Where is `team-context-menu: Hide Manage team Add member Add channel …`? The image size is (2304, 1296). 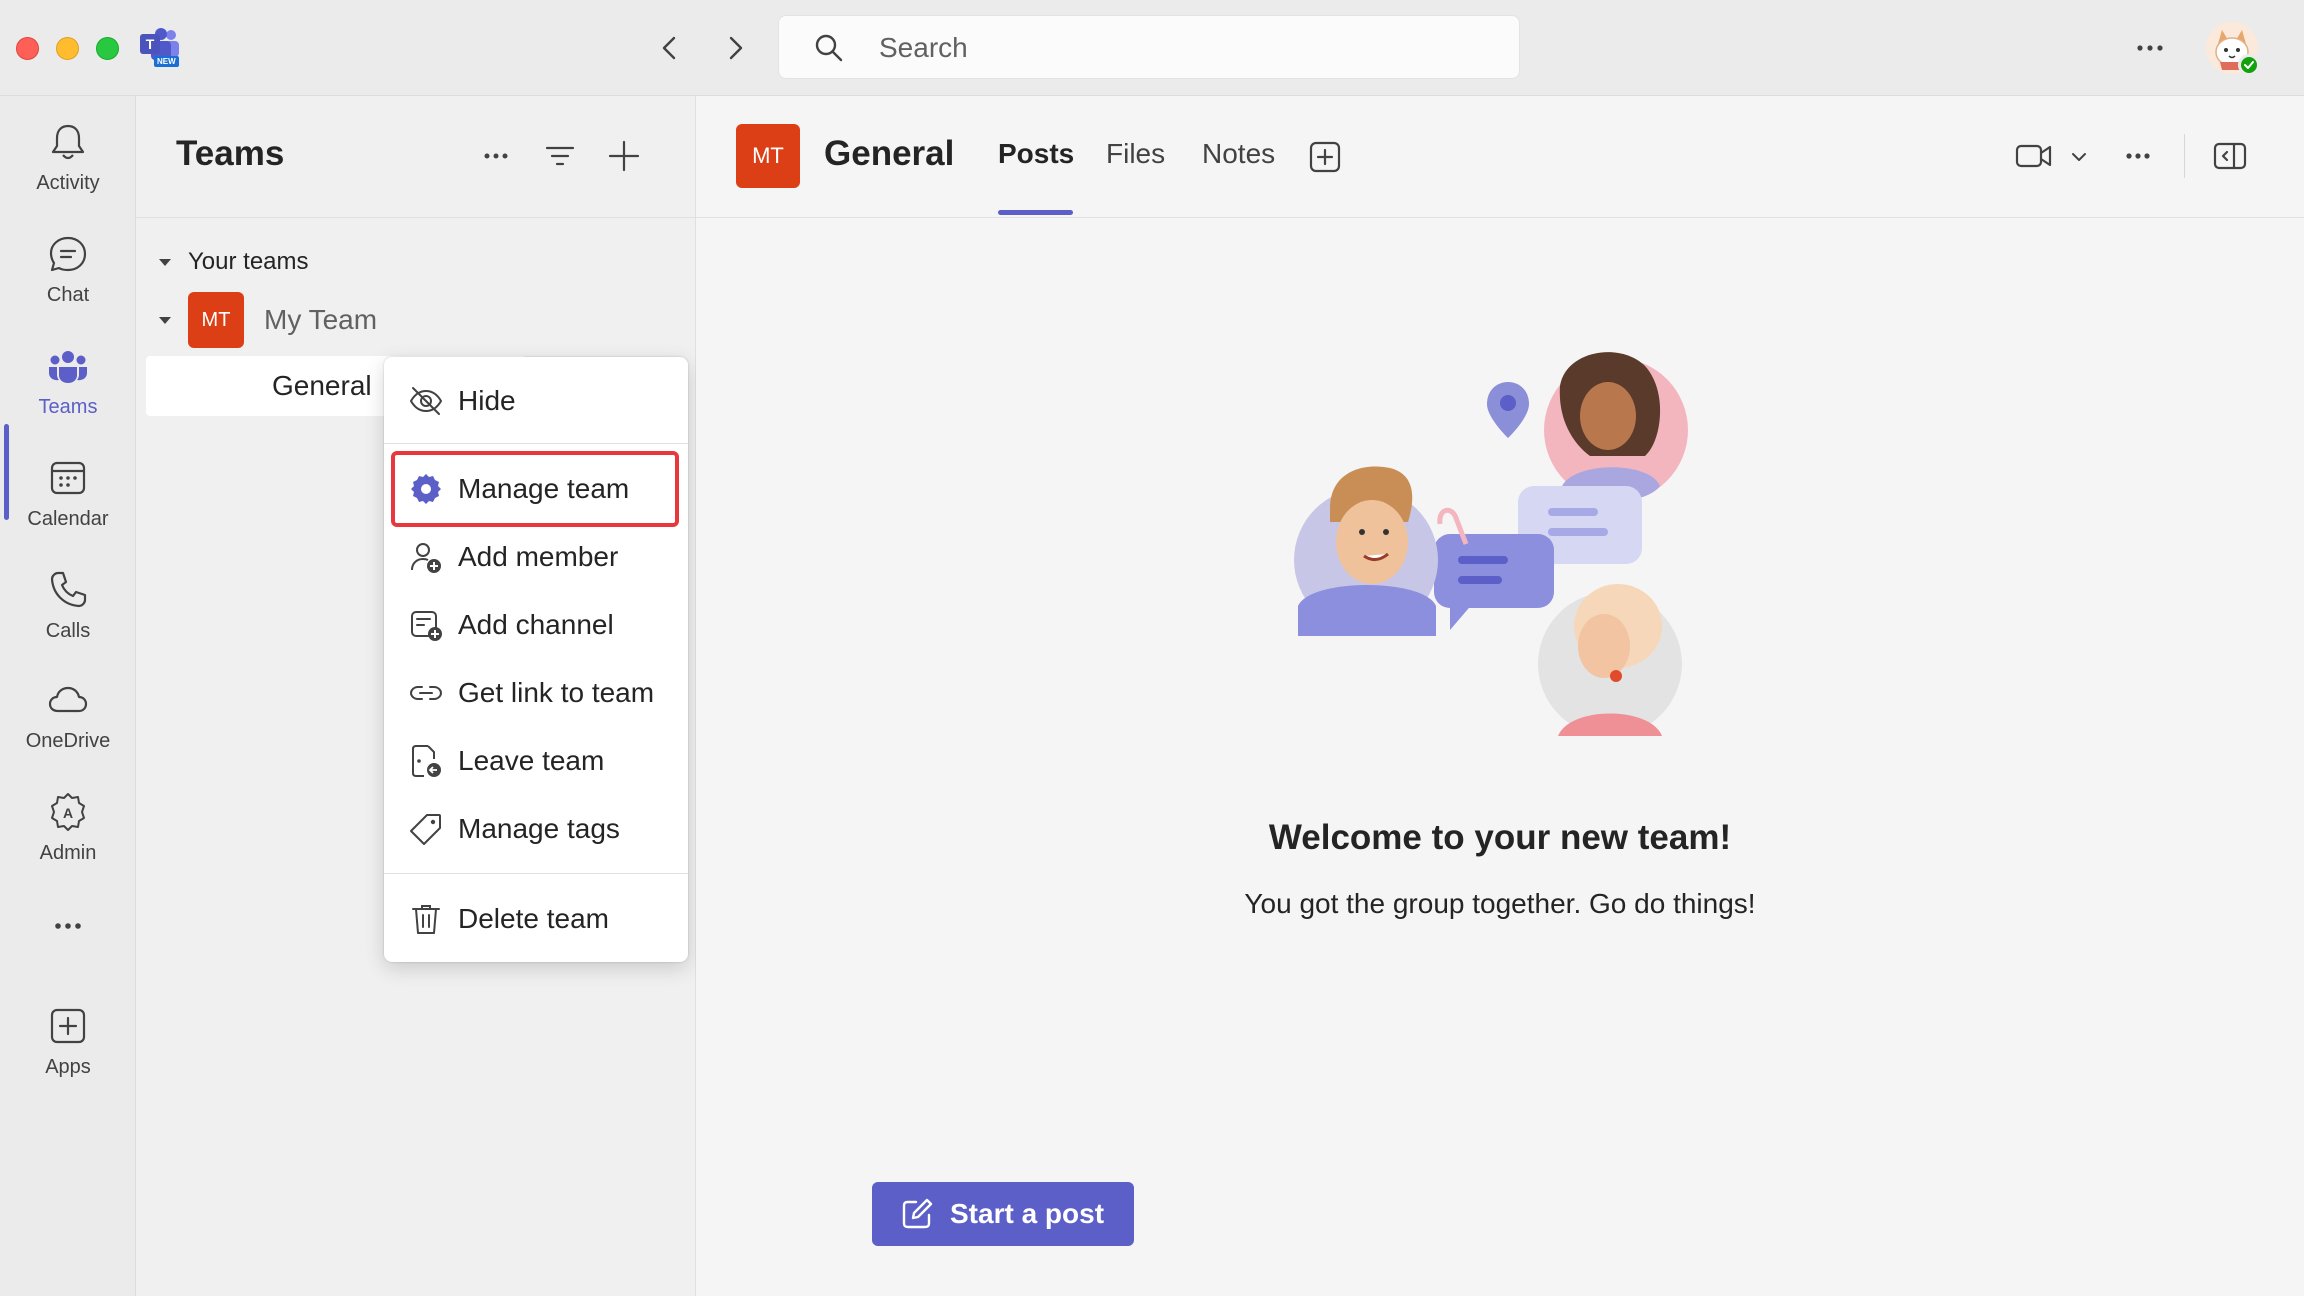 team-context-menu: Hide Manage team Add member Add channel … is located at coordinates (536, 659).